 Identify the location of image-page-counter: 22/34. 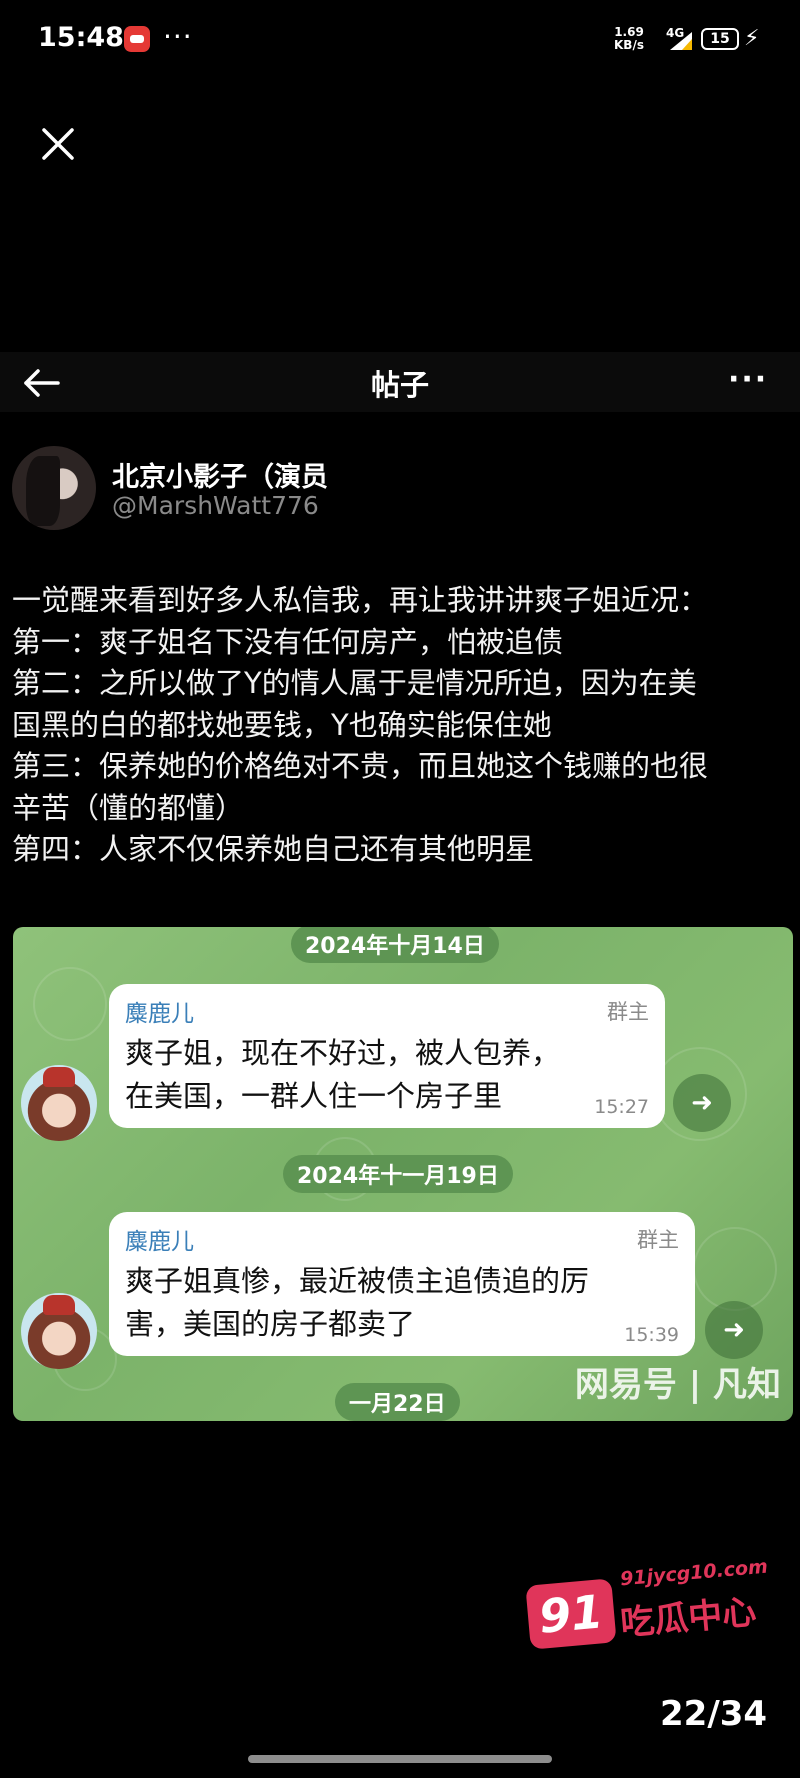
(714, 1714).